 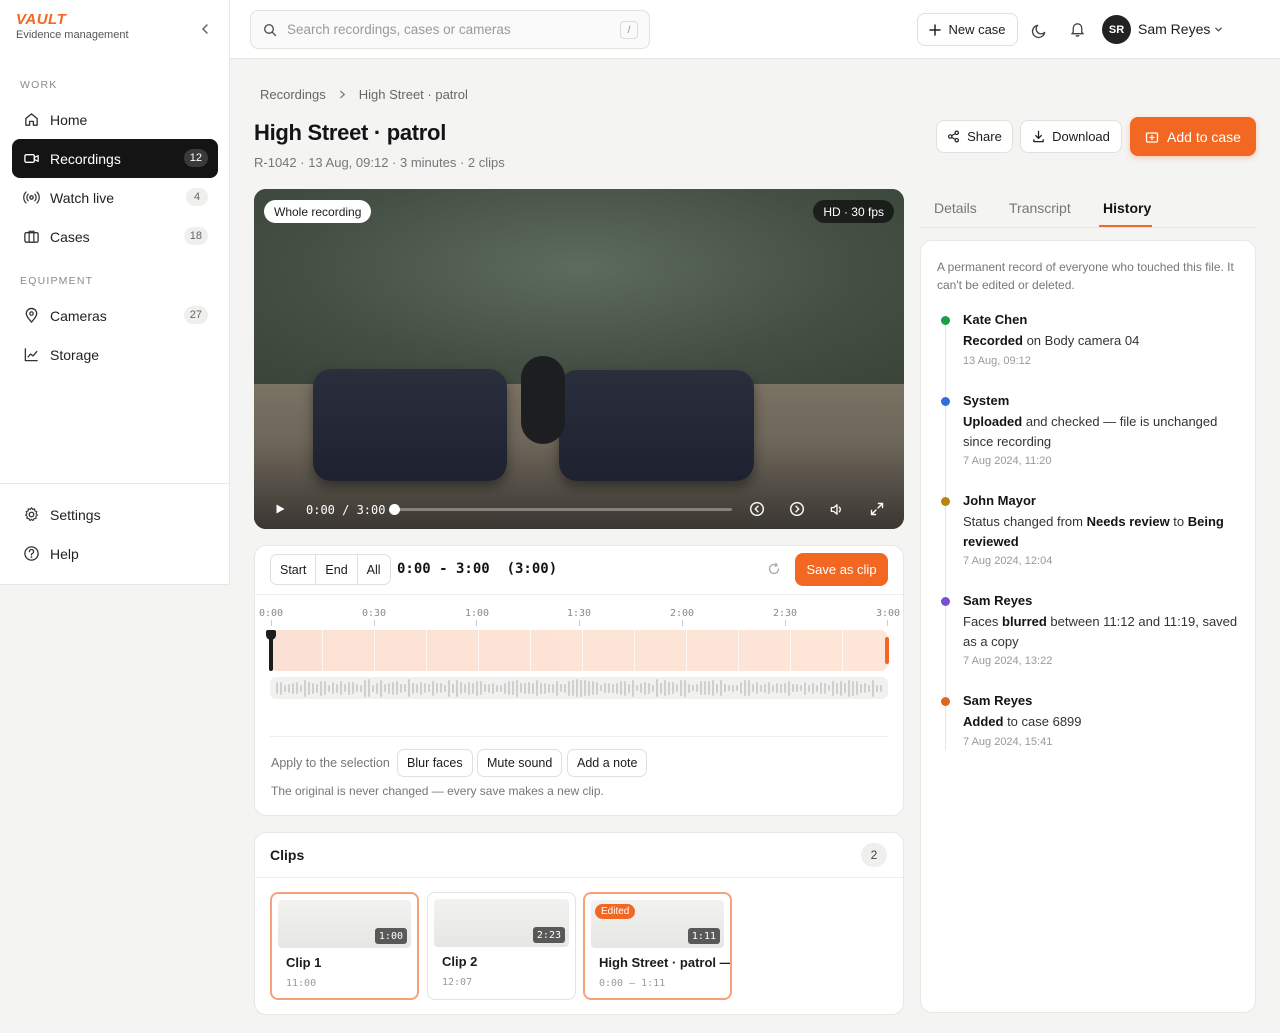 I want to click on add-note-button: Add a note, so click(x=607, y=763).